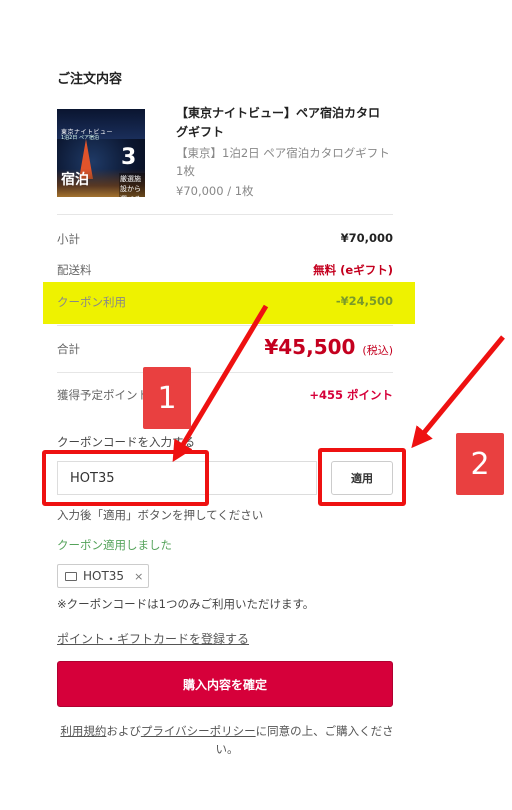 This screenshot has height=810, width=512. What do you see at coordinates (114, 545) in the screenshot?
I see `coupon-success-message: クーポン適用しました` at bounding box center [114, 545].